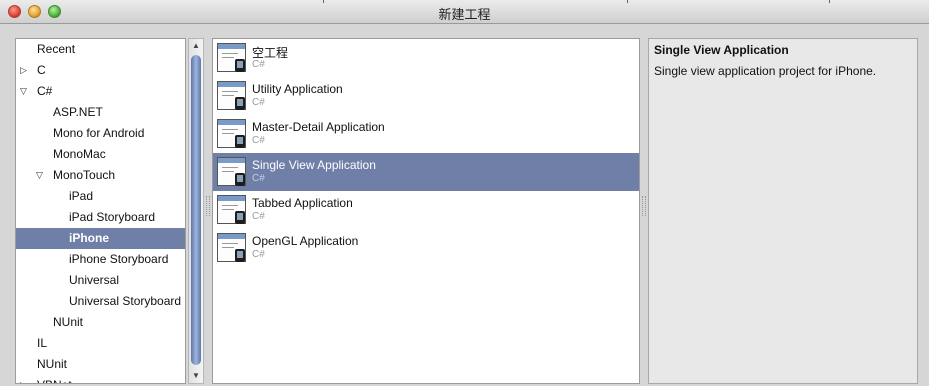 The image size is (929, 386). I want to click on tree-item-c: ▷ C, so click(100, 70).